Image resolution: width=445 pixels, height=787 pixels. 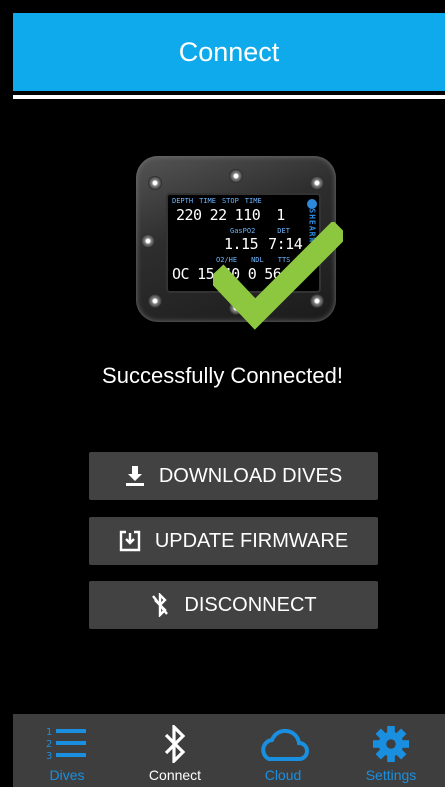 I want to click on nav-dives: 1 2 3 Dives, so click(x=67, y=750).